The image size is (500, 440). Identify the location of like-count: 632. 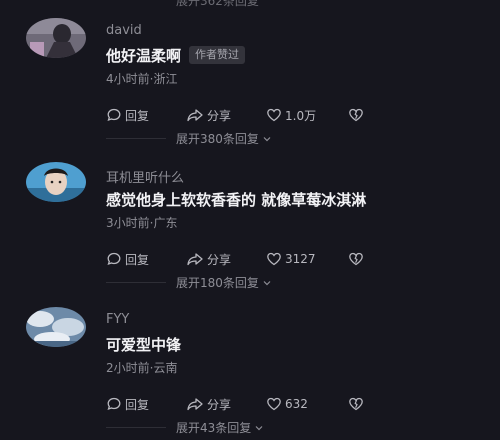
(296, 404).